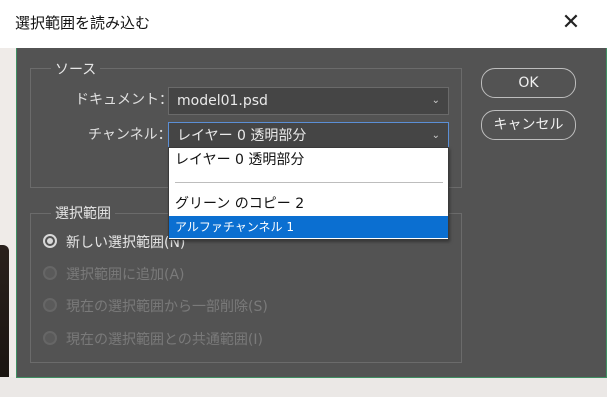 This screenshot has width=607, height=397. Describe the element at coordinates (222, 101) in the screenshot. I see `document-select-value: model01.psd` at that location.